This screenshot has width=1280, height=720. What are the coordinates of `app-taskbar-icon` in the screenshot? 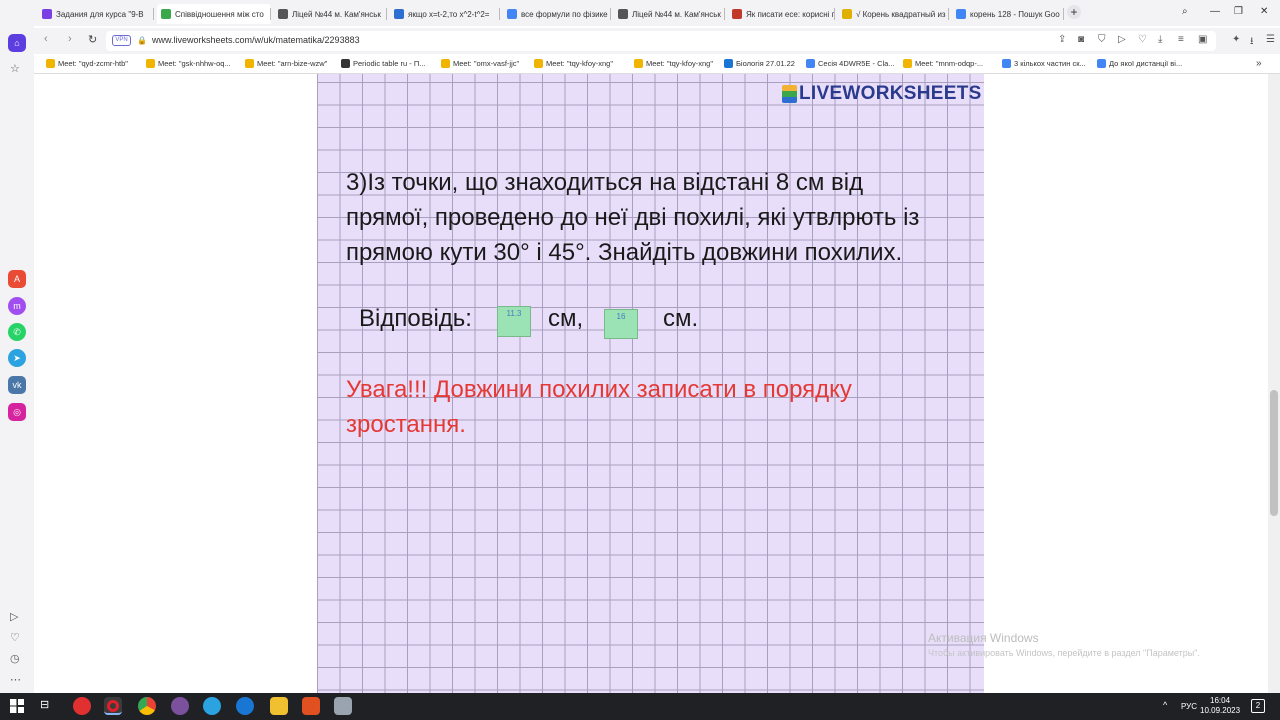 It's located at (245, 706).